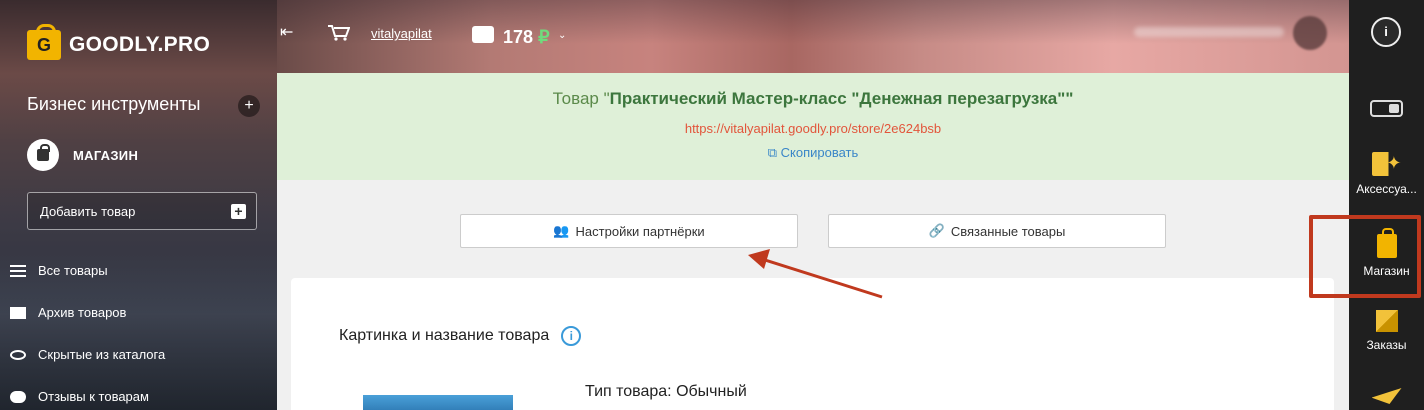 The height and width of the screenshot is (410, 1424). I want to click on add-product-label: Добавить товар, so click(88, 211).